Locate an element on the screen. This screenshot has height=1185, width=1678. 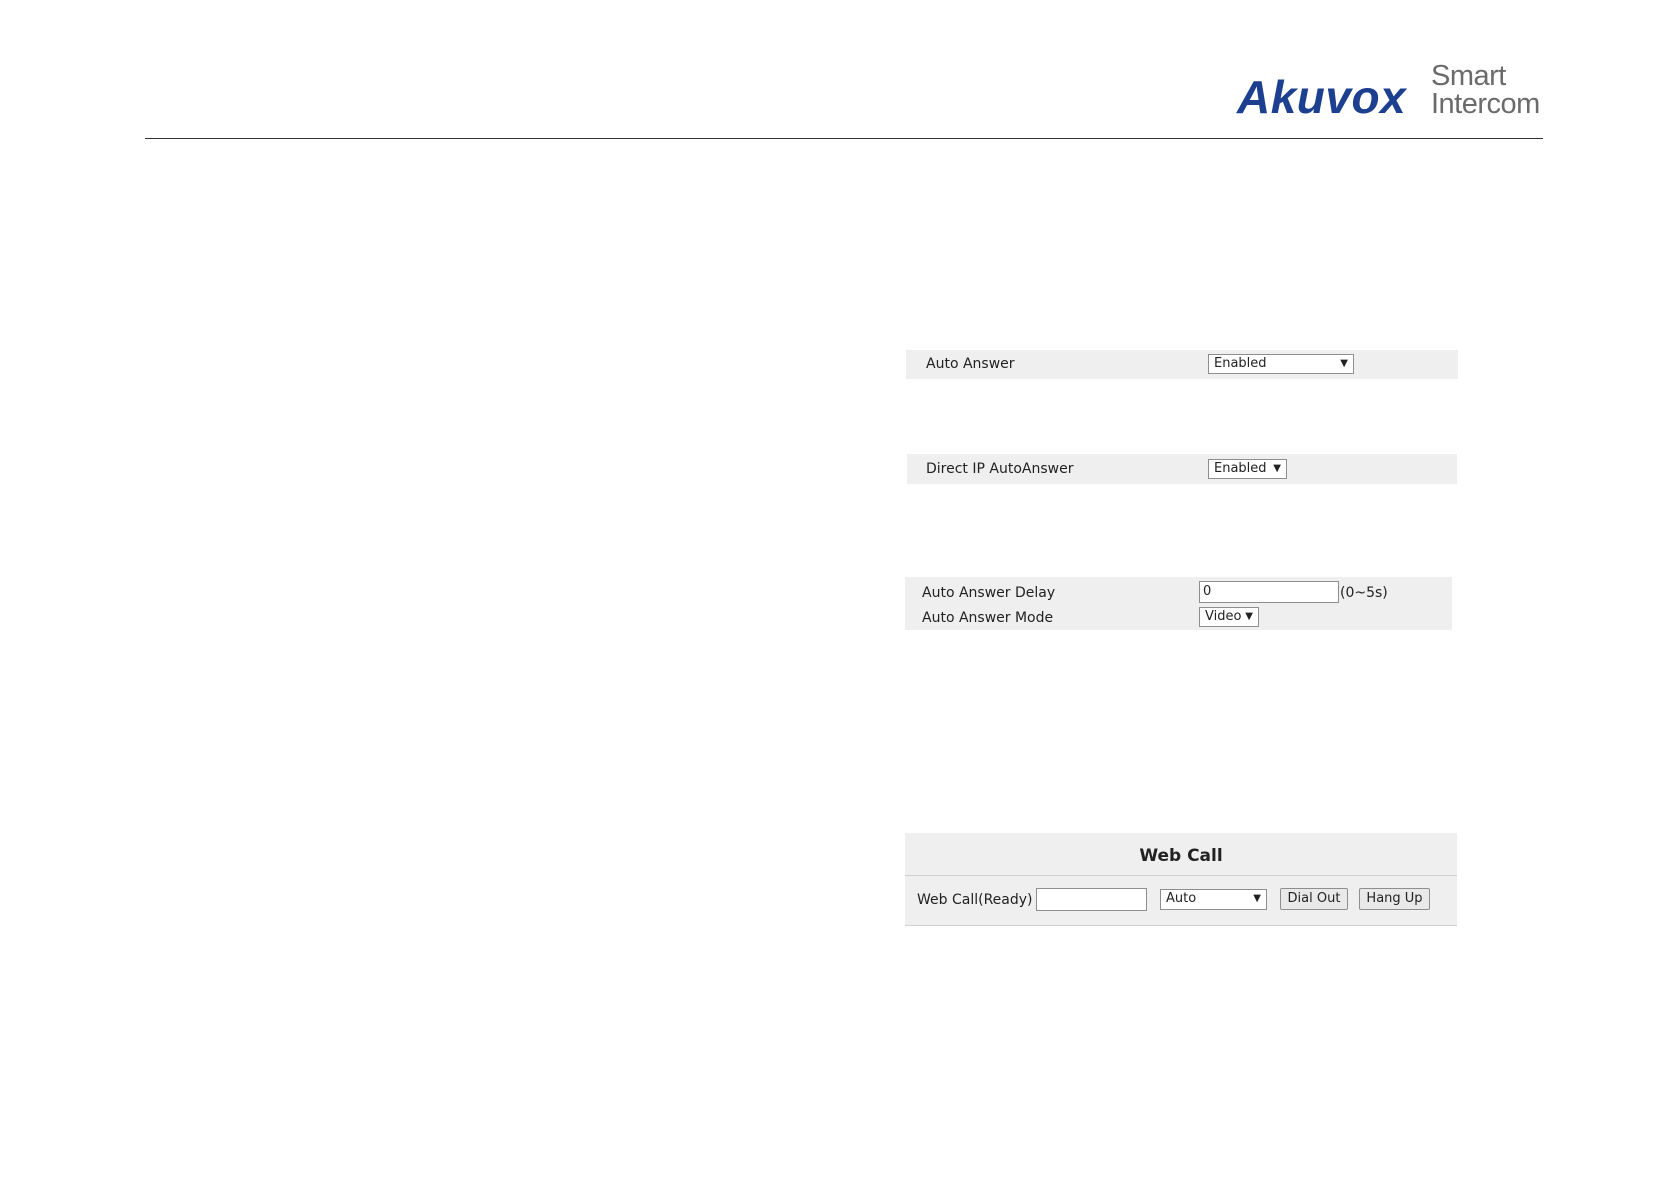
auto-answer-delay-label: Auto Answer Delay is located at coordinates (989, 593).